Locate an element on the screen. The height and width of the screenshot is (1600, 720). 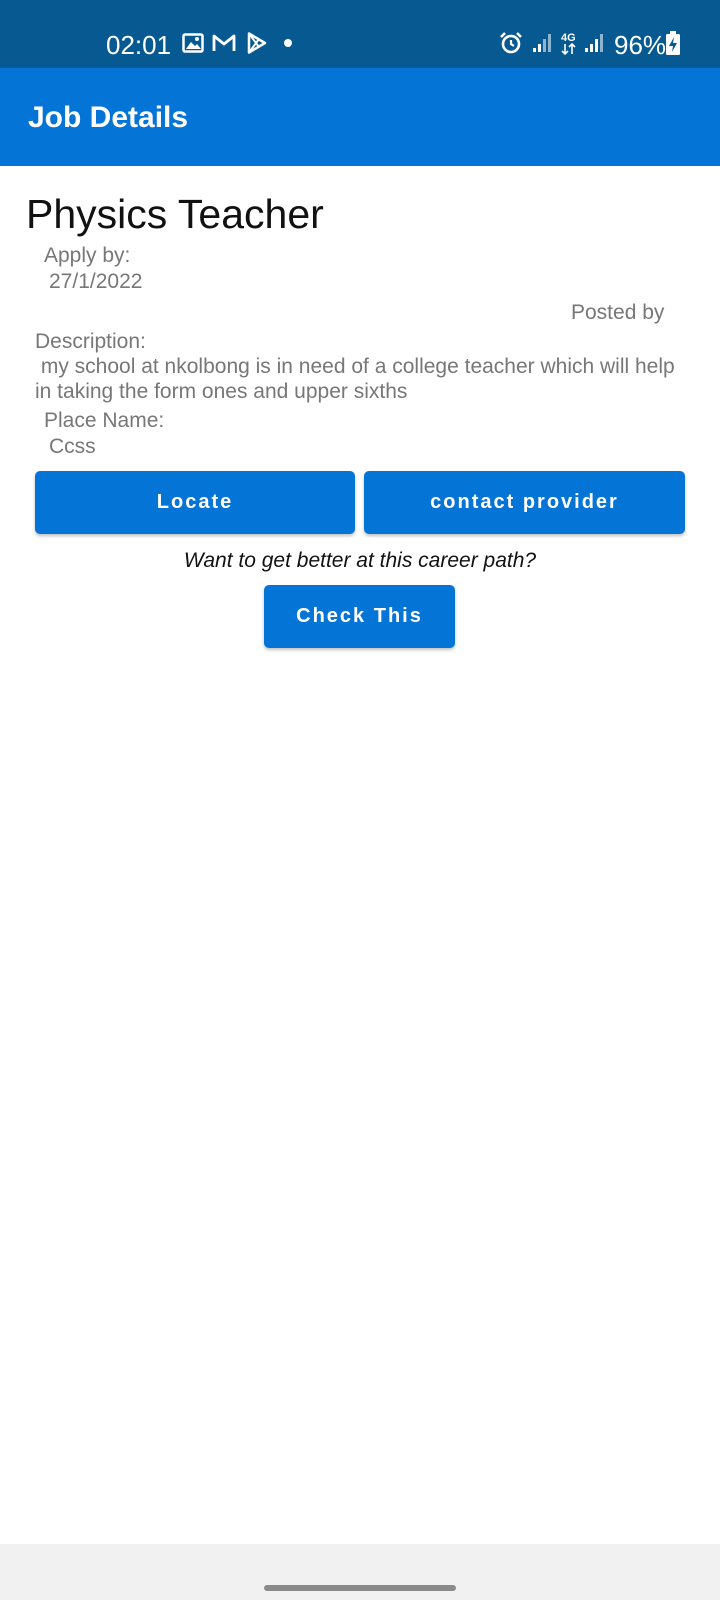
gmail-icon is located at coordinates (224, 42).